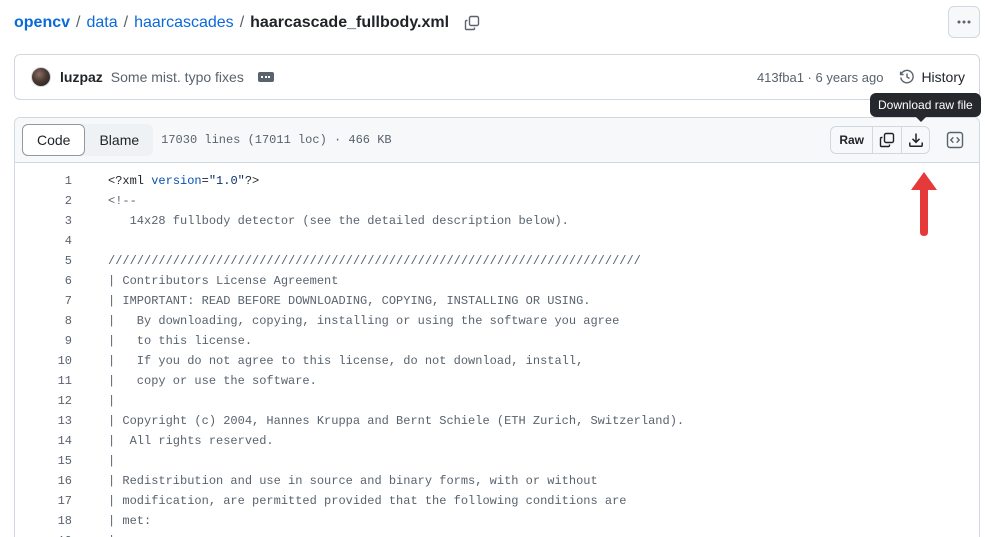 This screenshot has width=985, height=537. I want to click on line-number: 8, so click(43, 321).